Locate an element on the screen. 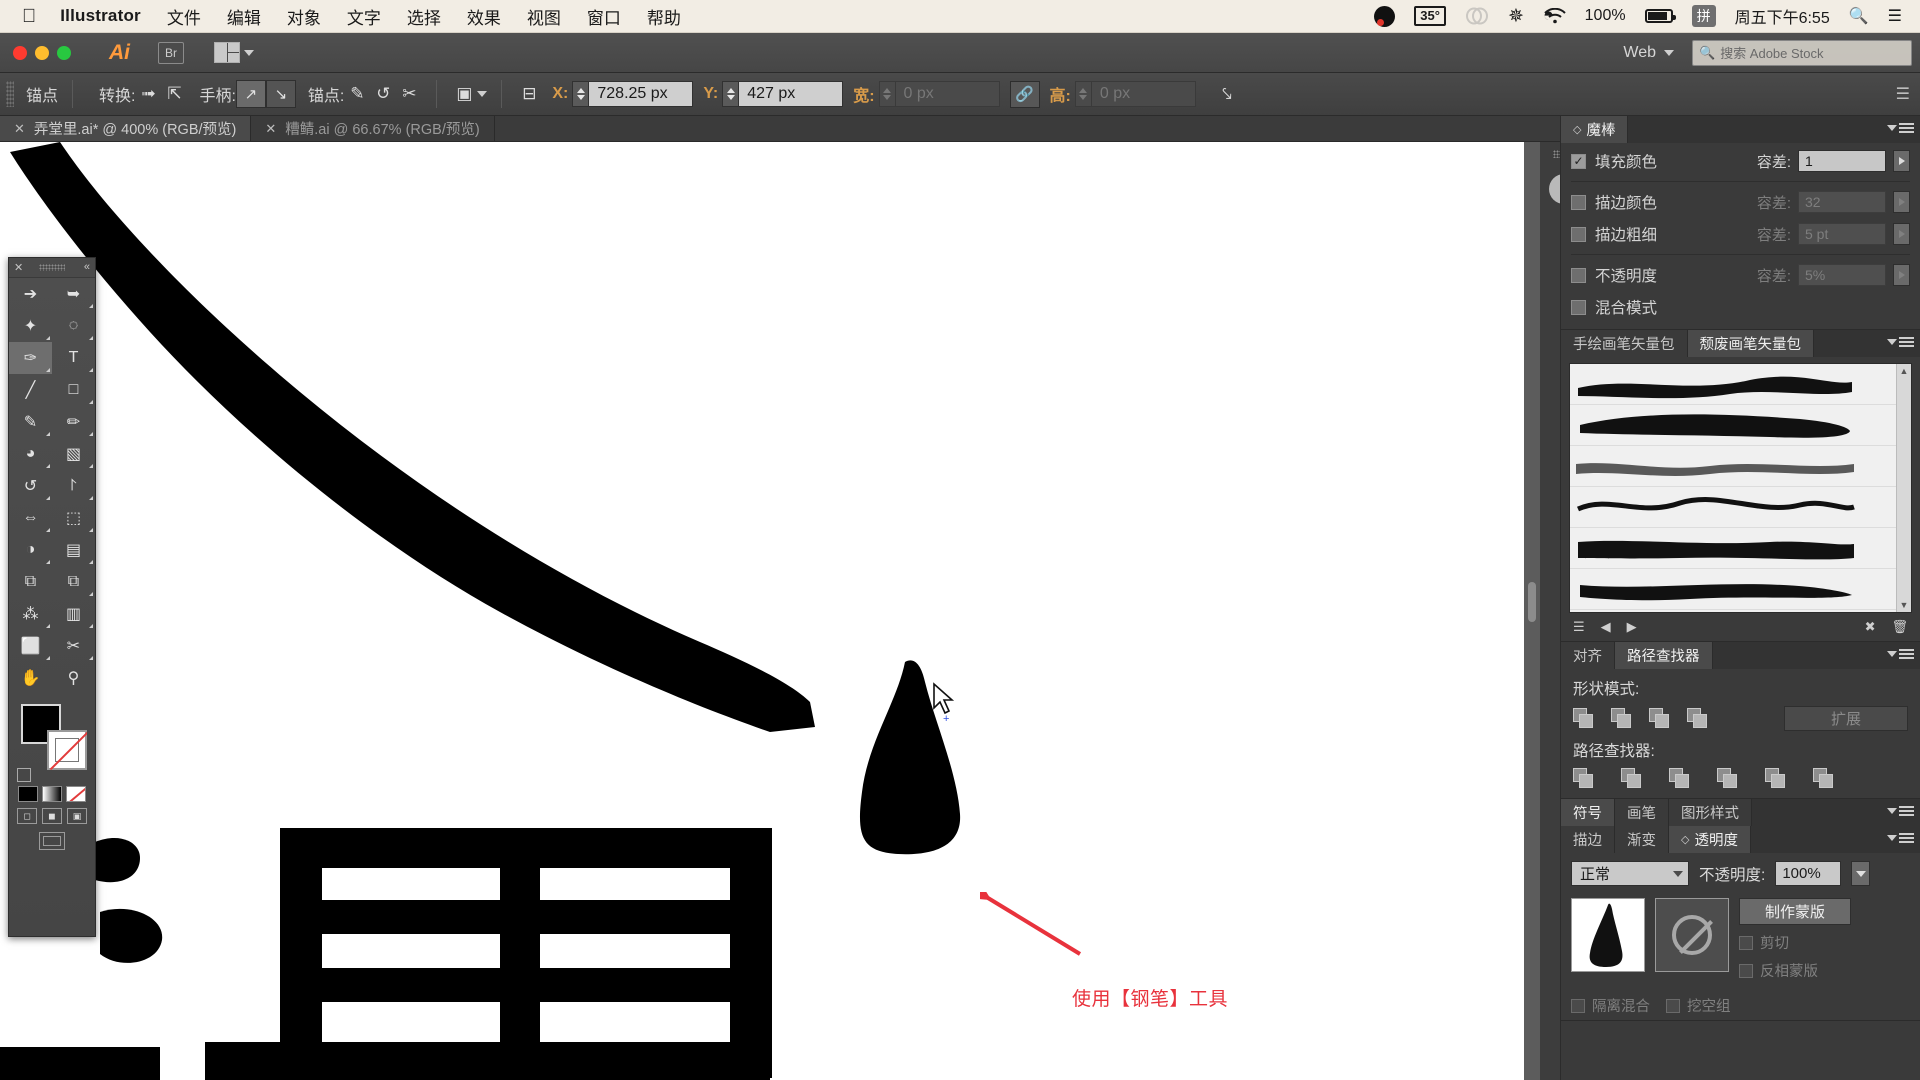  double-arrow-icon: « is located at coordinates (87, 267).